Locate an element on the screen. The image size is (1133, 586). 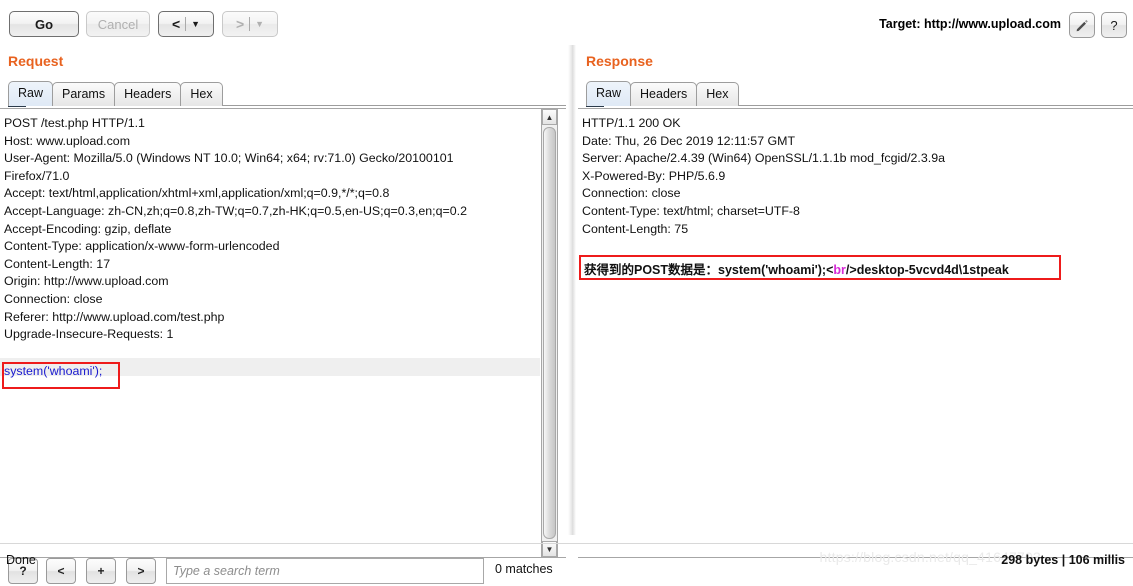
target-label: Target: http://www.upload.com is located at coordinates (970, 24).